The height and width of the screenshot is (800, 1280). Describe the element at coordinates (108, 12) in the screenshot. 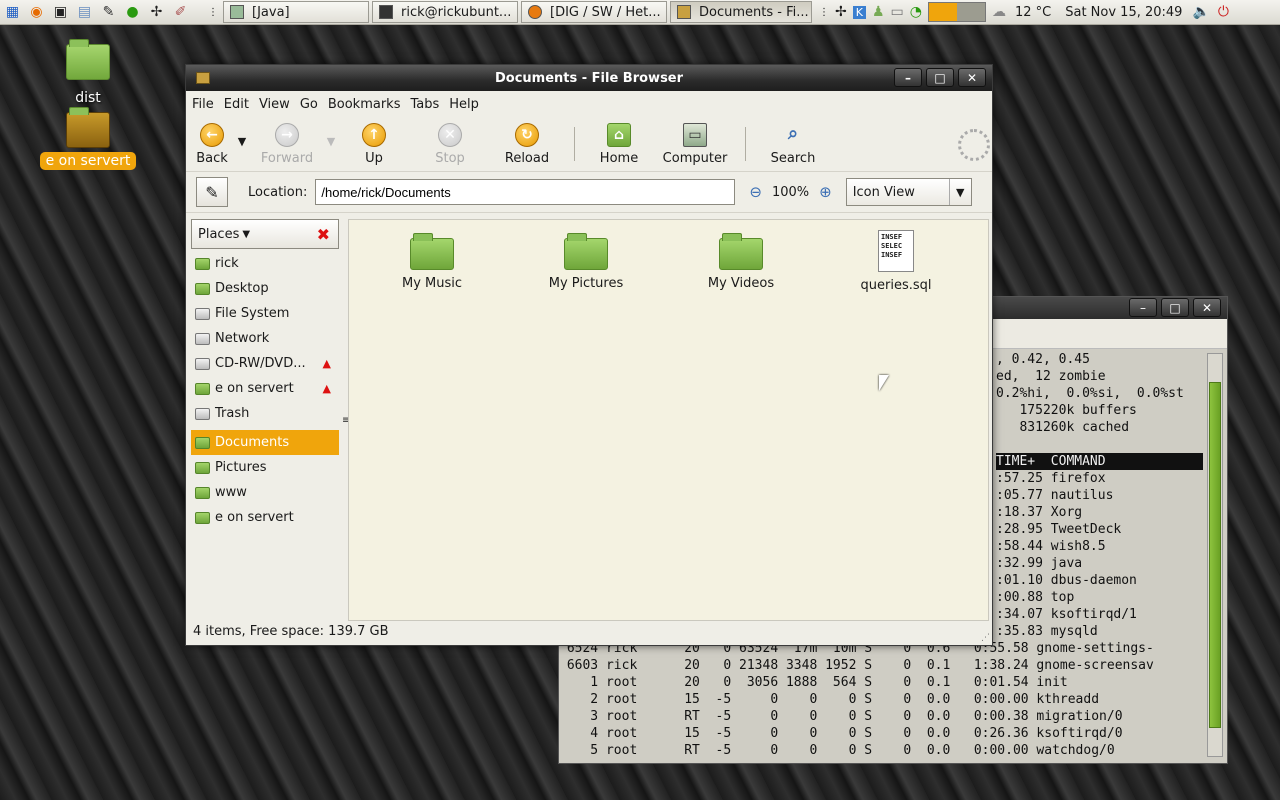

I see `notepad-icon: ✎` at that location.